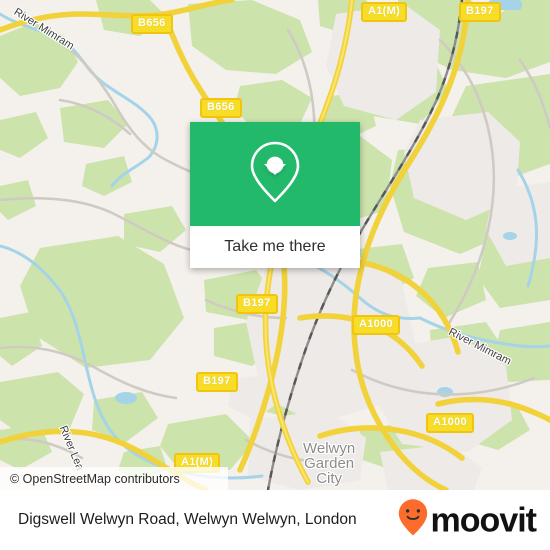 Image resolution: width=550 pixels, height=550 pixels. What do you see at coordinates (95, 478) in the screenshot?
I see `attribution-text: © OpenStreetMap contributors` at bounding box center [95, 478].